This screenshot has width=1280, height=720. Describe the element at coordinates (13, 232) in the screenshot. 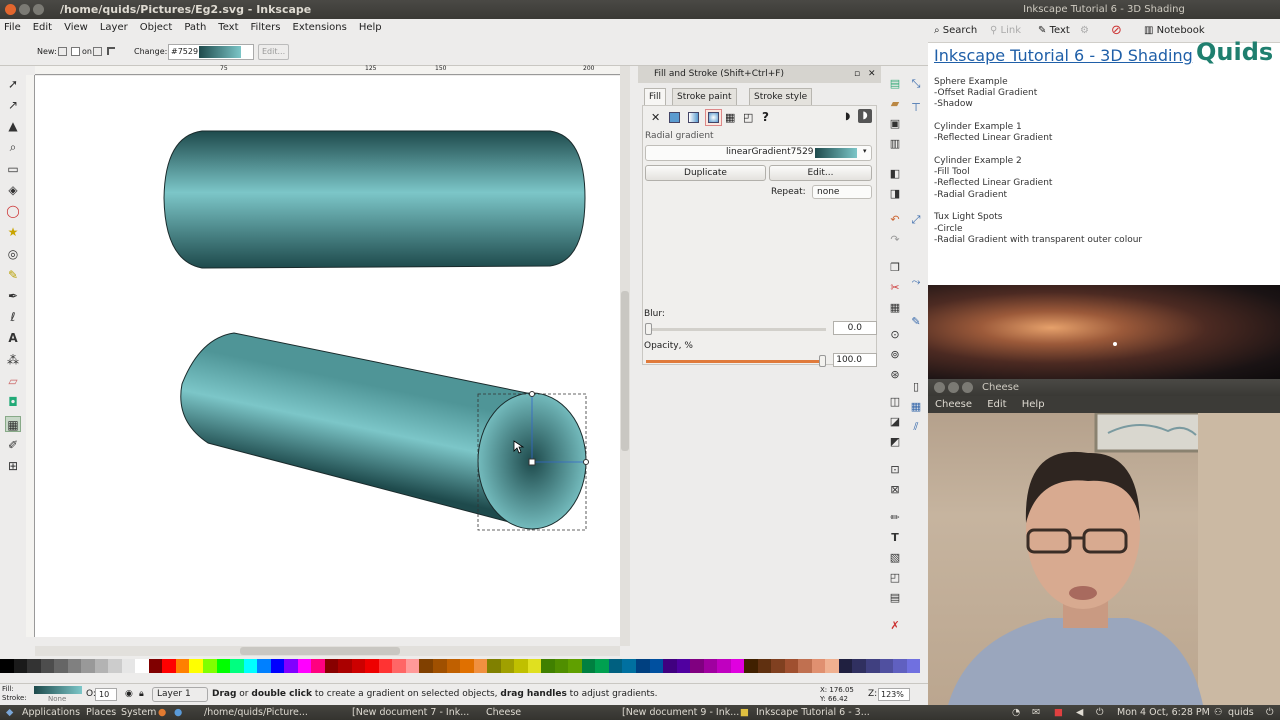

I see `star-tool-icon: ★` at that location.